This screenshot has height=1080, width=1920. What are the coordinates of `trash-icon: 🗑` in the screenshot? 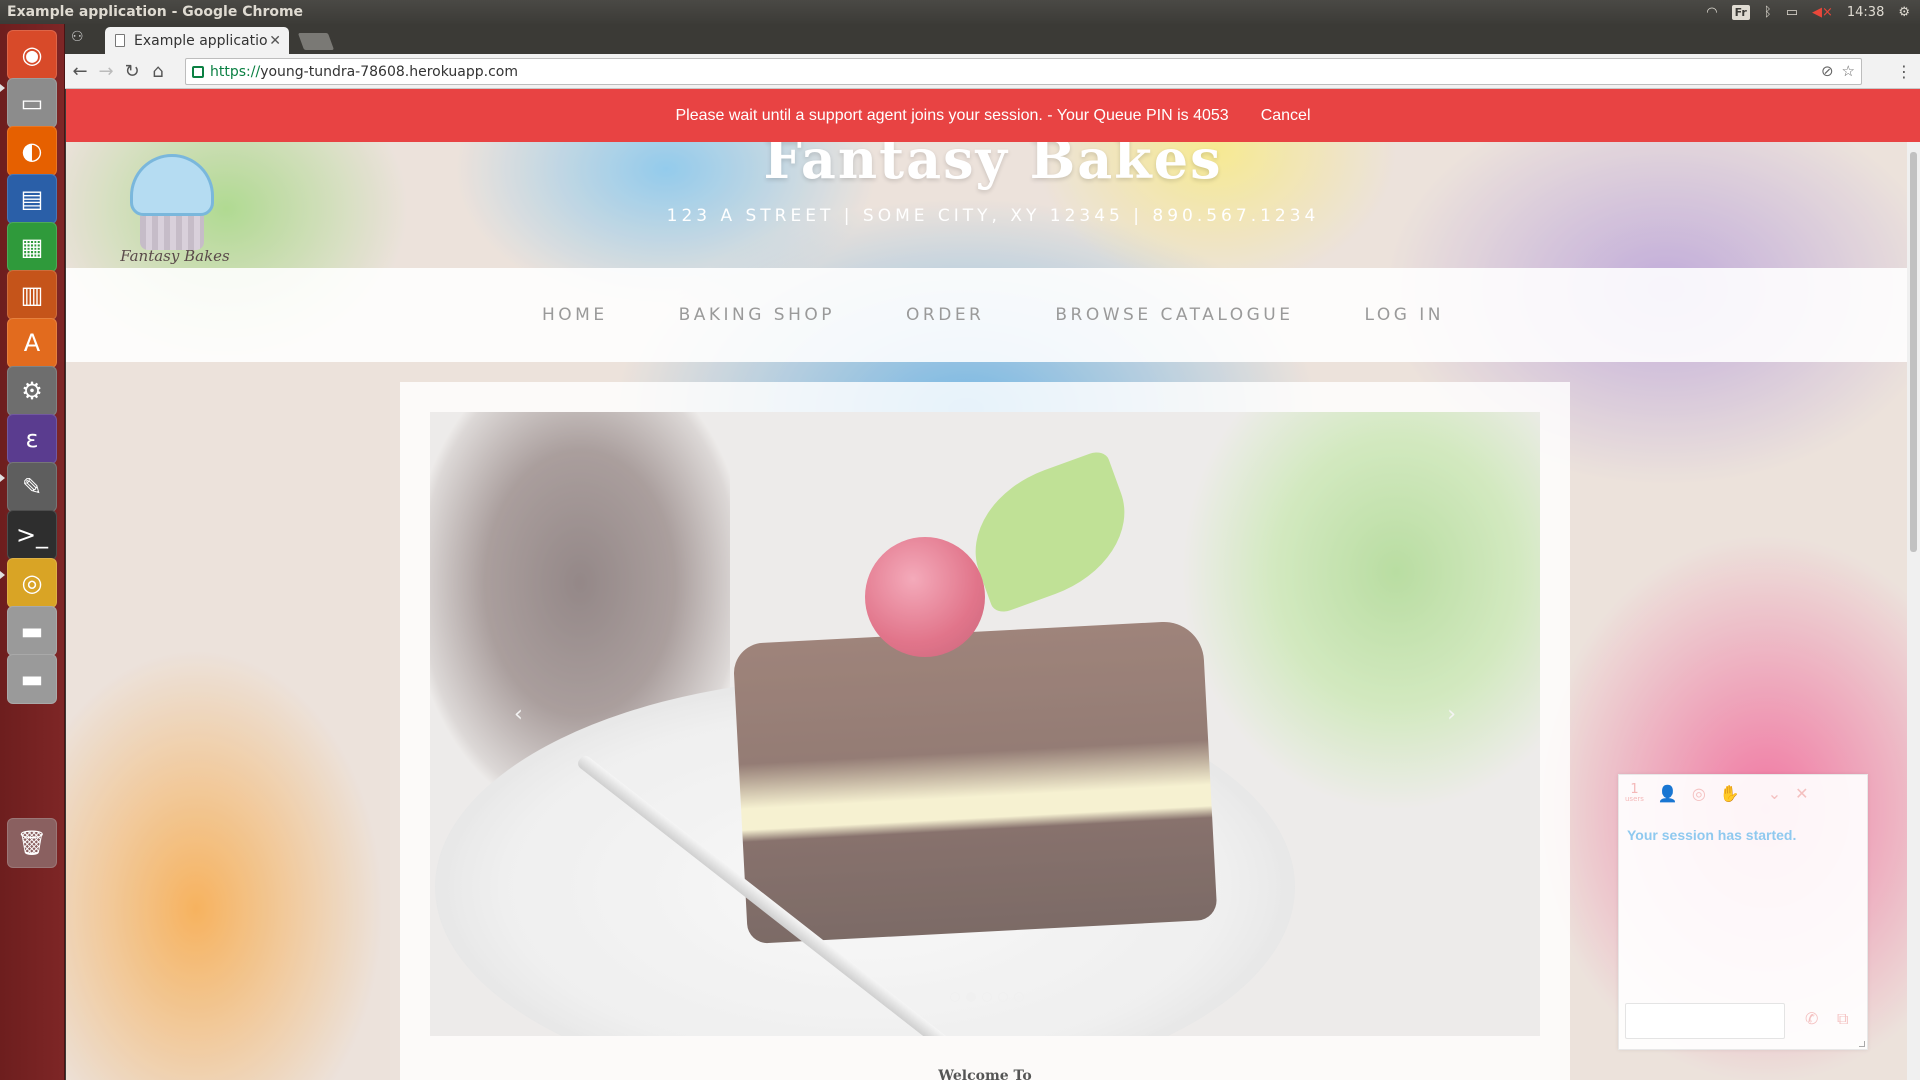 It's located at (32, 843).